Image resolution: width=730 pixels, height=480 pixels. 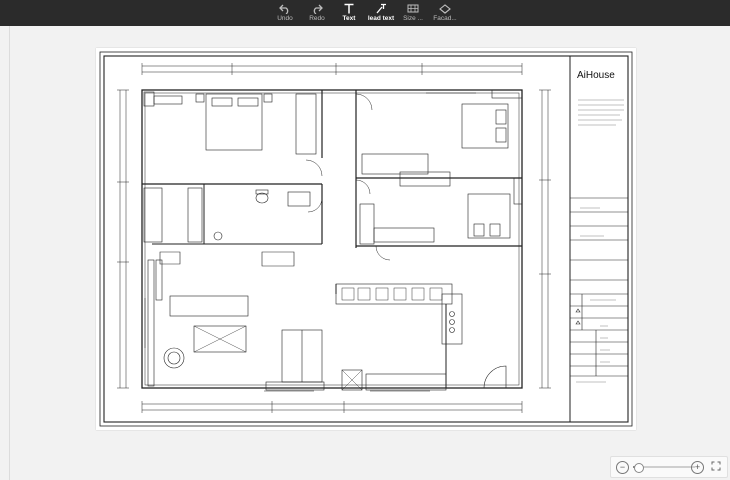 I want to click on zoom-control: − +, so click(x=669, y=467).